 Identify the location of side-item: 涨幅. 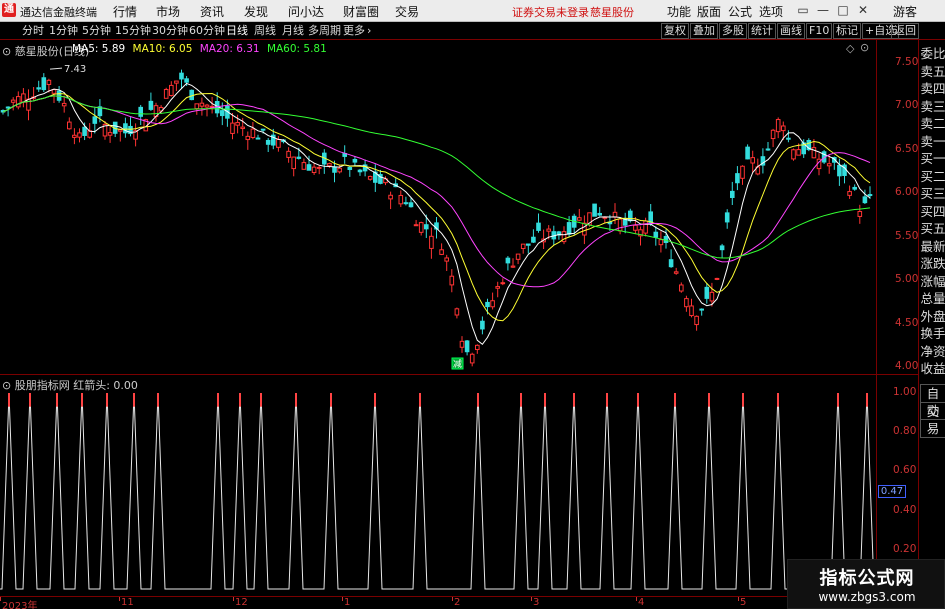
(932, 282).